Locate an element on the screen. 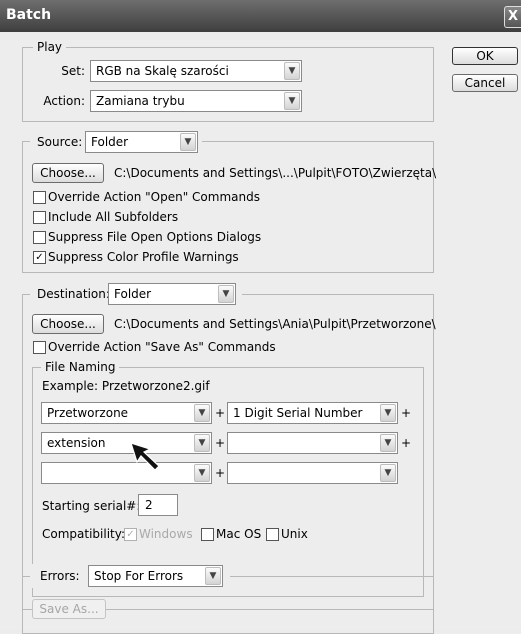  serial-input: 2 is located at coordinates (158, 505).